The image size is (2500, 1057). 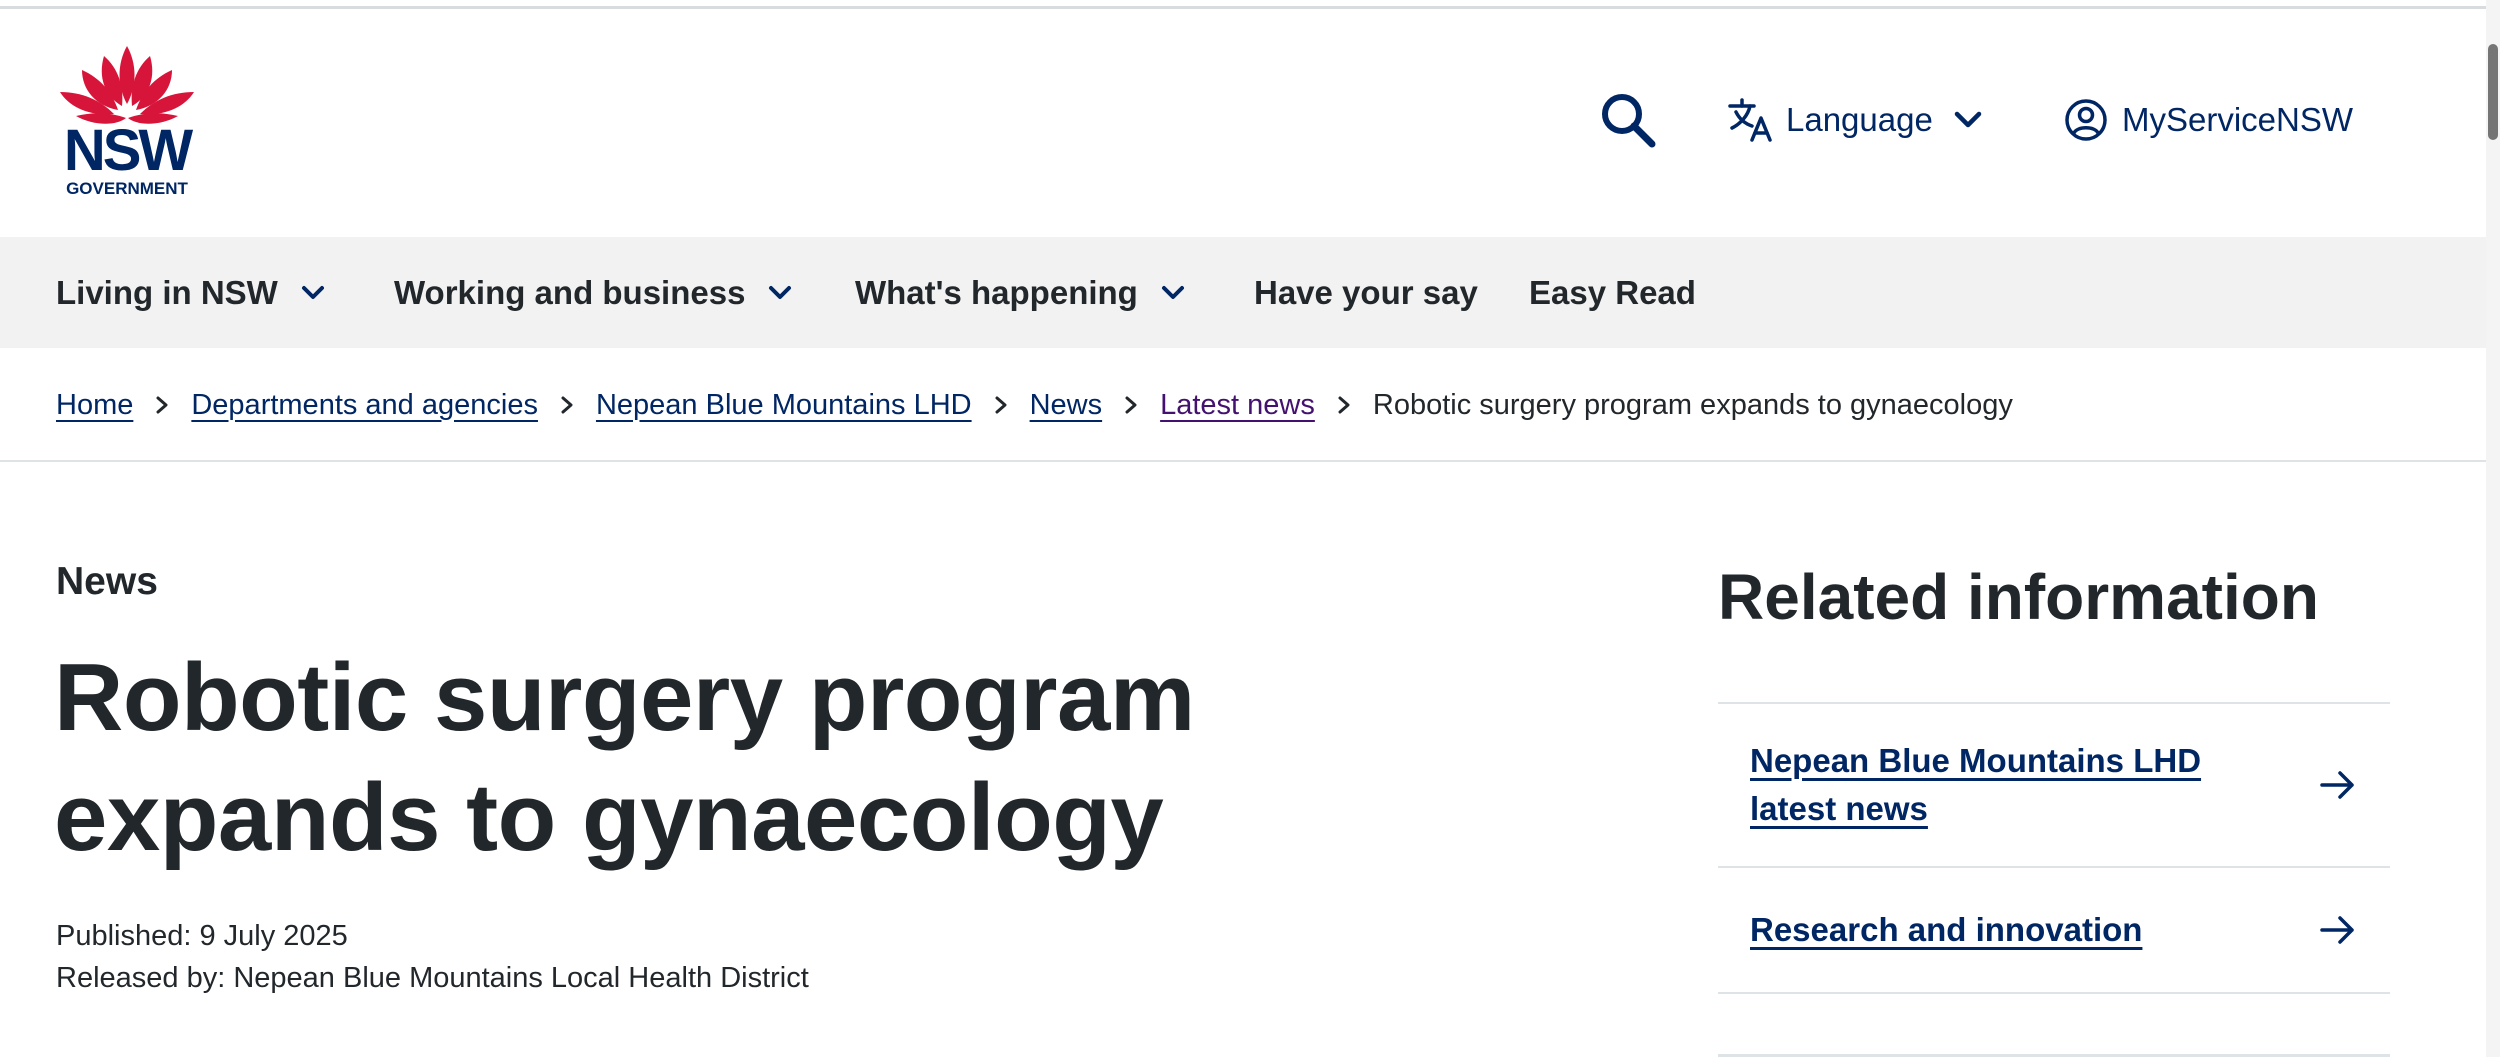 I want to click on language-selector: Language, so click(x=1855, y=120).